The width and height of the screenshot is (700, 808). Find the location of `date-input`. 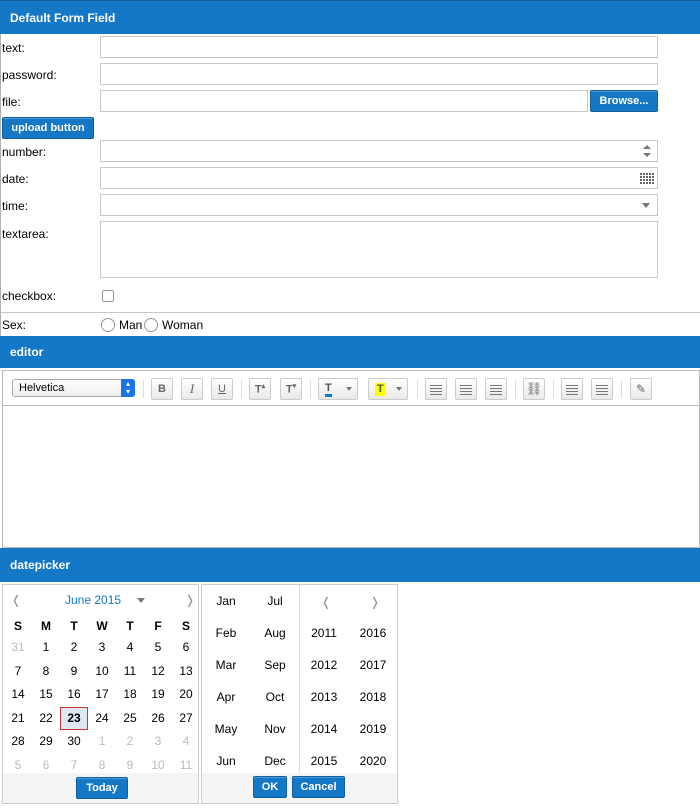

date-input is located at coordinates (379, 178).